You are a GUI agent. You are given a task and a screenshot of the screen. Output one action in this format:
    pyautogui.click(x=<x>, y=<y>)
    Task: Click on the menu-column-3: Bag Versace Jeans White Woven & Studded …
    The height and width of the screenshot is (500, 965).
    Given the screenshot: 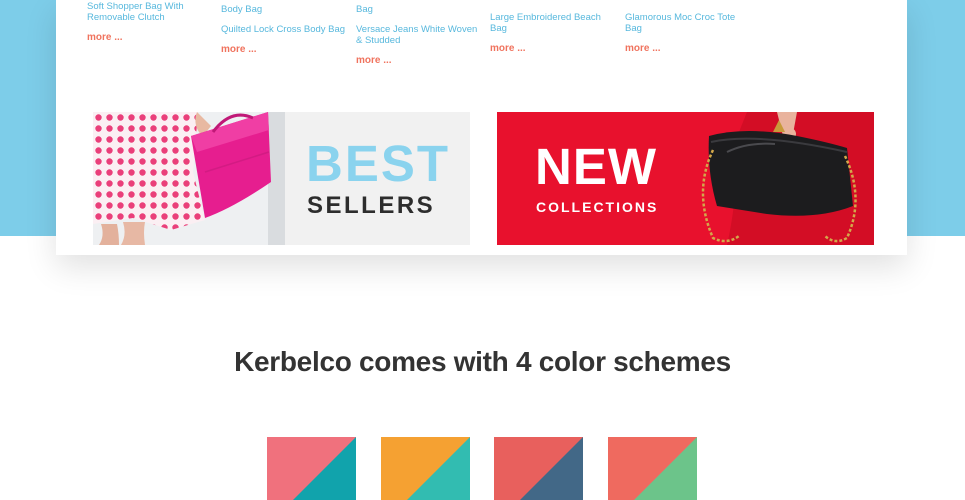 What is the action you would take?
    pyautogui.click(x=418, y=33)
    